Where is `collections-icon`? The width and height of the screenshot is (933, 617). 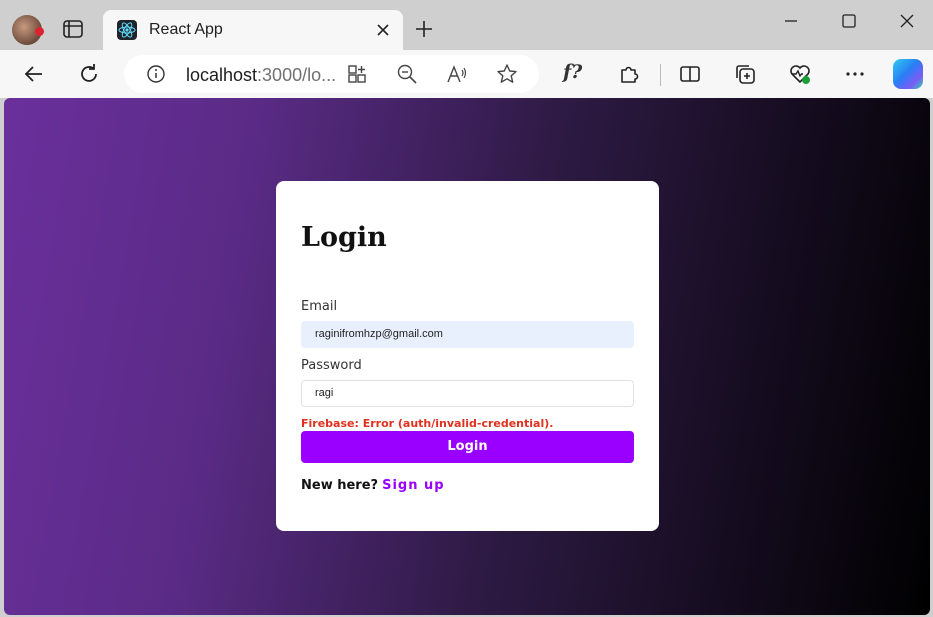
collections-icon is located at coordinates (745, 74).